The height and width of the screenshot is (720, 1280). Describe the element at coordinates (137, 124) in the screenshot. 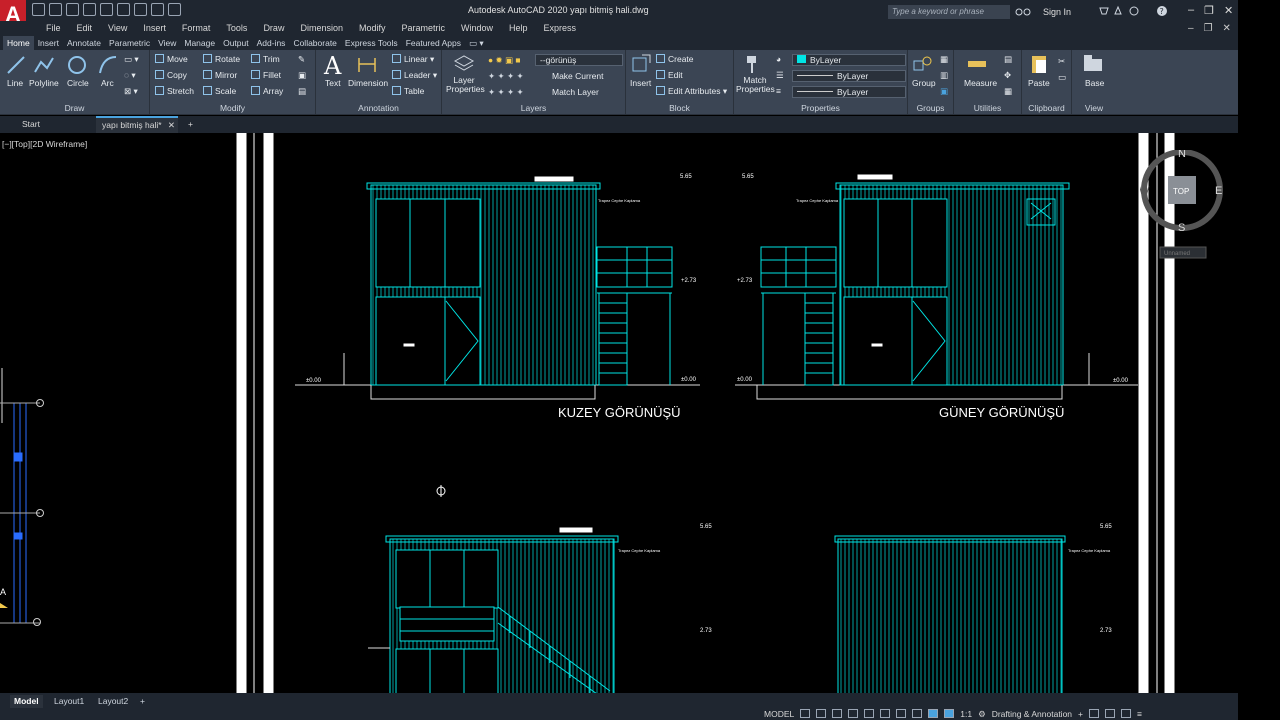

I see `drawing-tab: yapı bitmiş hali* ✕` at that location.